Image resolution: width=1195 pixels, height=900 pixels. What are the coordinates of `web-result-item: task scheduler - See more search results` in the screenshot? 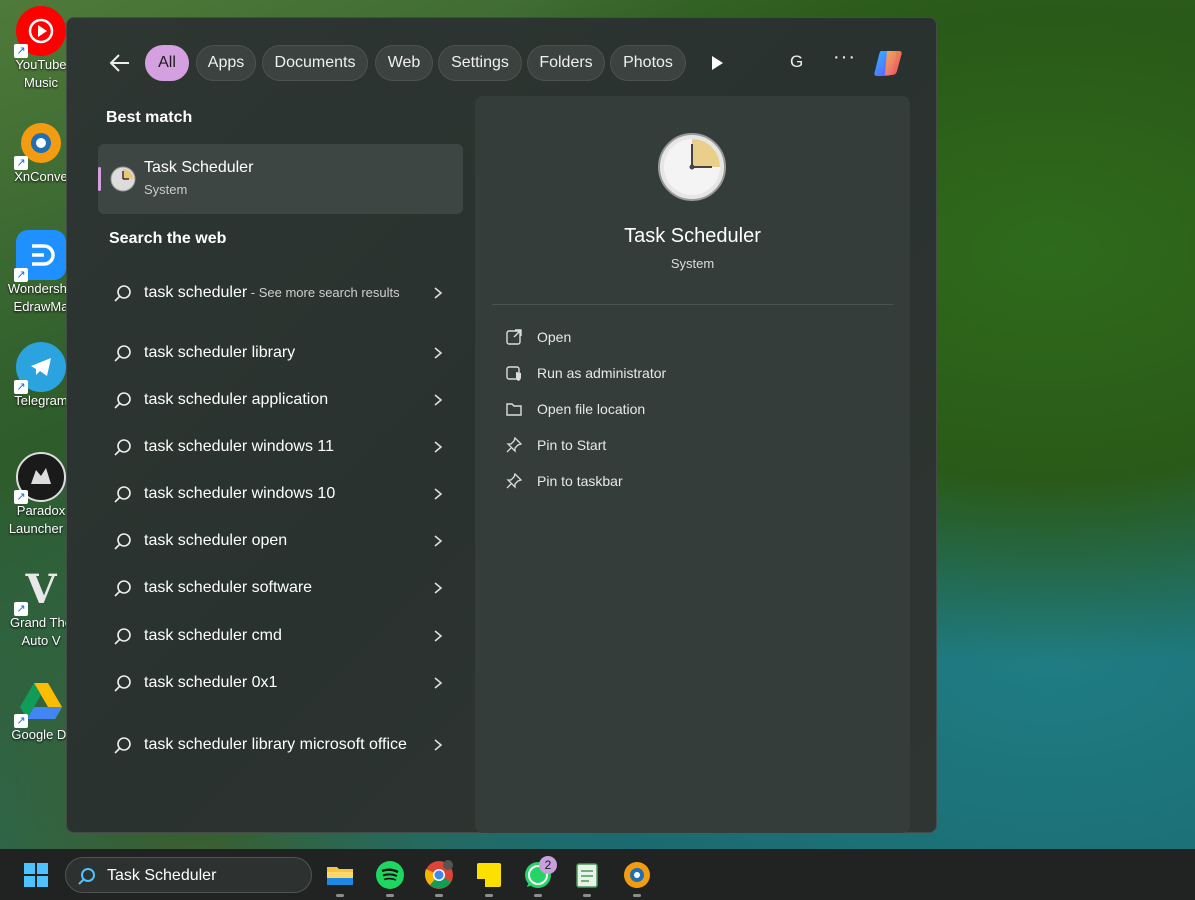 It's located at (280, 293).